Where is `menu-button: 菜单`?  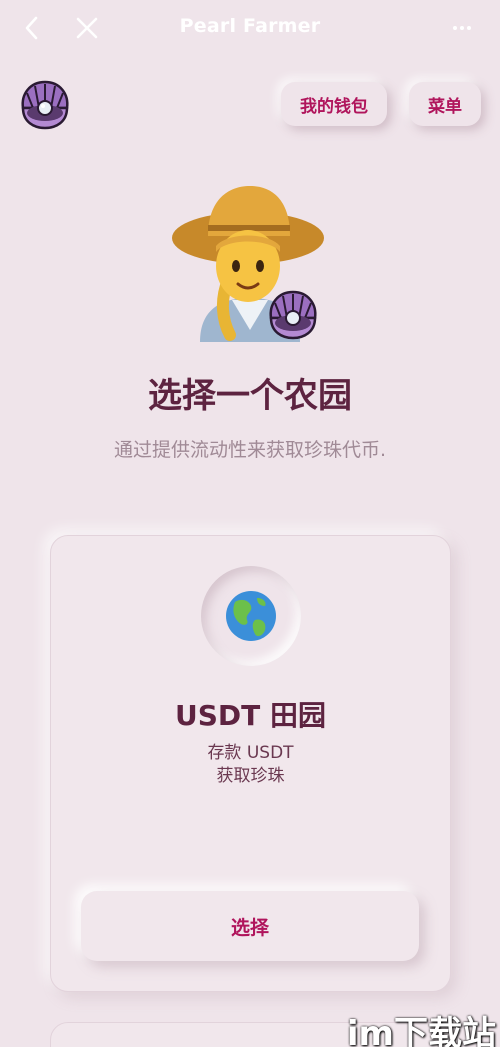 menu-button: 菜单 is located at coordinates (445, 104).